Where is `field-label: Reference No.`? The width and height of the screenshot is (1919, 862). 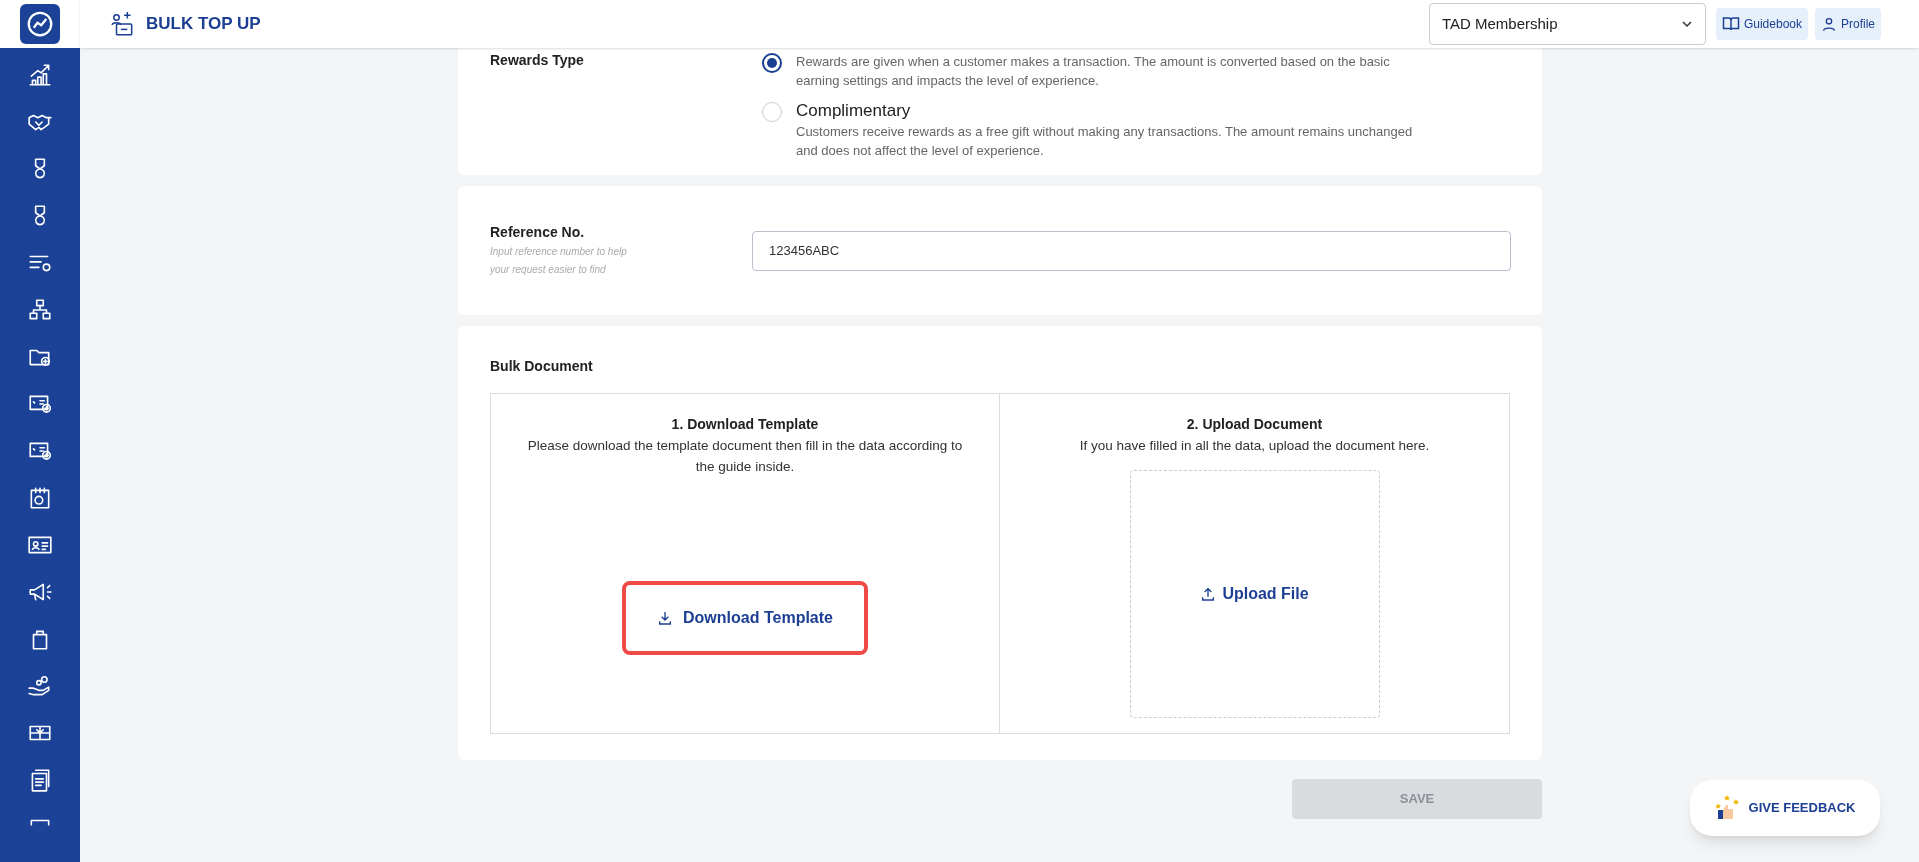
field-label: Reference No. is located at coordinates (538, 232).